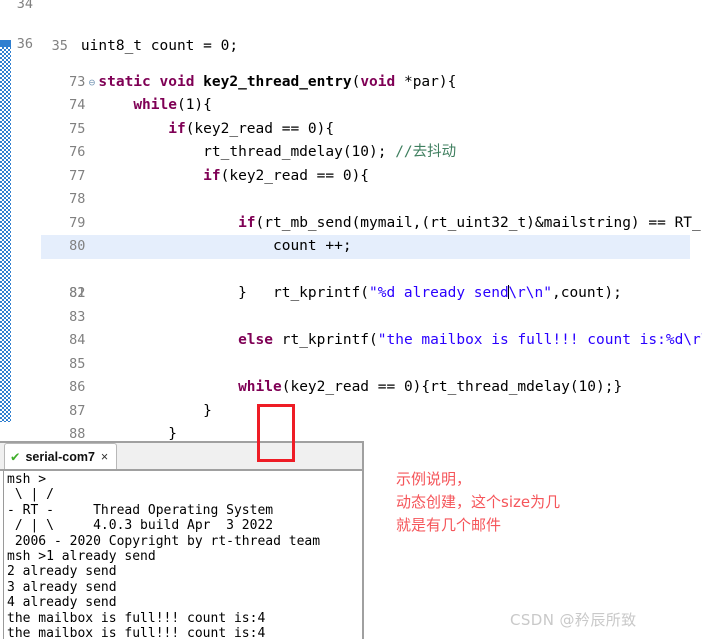 Image resolution: width=702 pixels, height=639 pixels. Describe the element at coordinates (77, 387) in the screenshot. I see `line-number: 86` at that location.